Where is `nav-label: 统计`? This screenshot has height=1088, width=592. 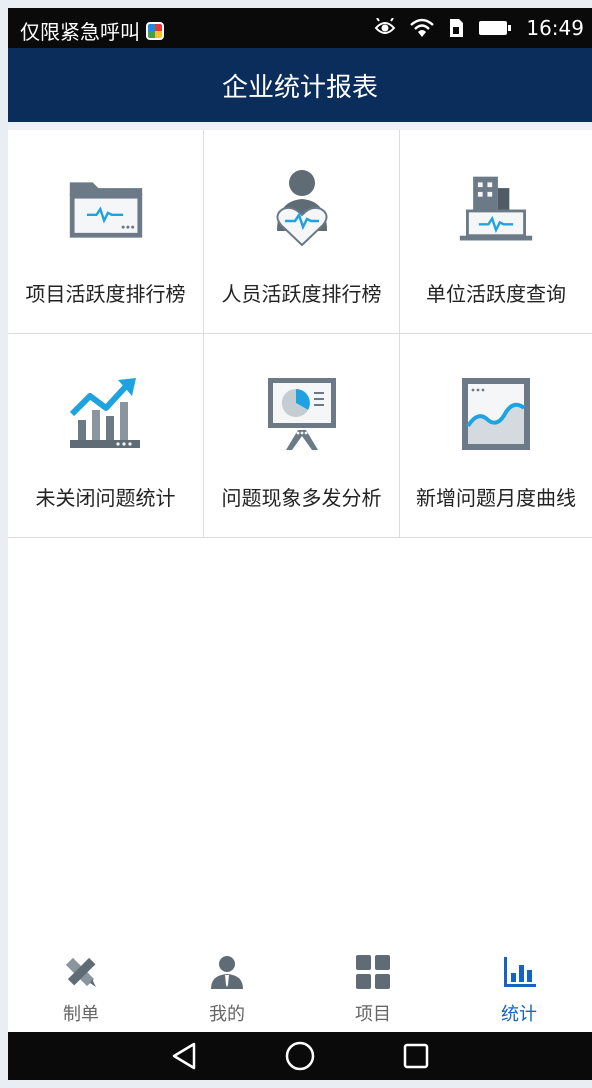 nav-label: 统计 is located at coordinates (519, 1014).